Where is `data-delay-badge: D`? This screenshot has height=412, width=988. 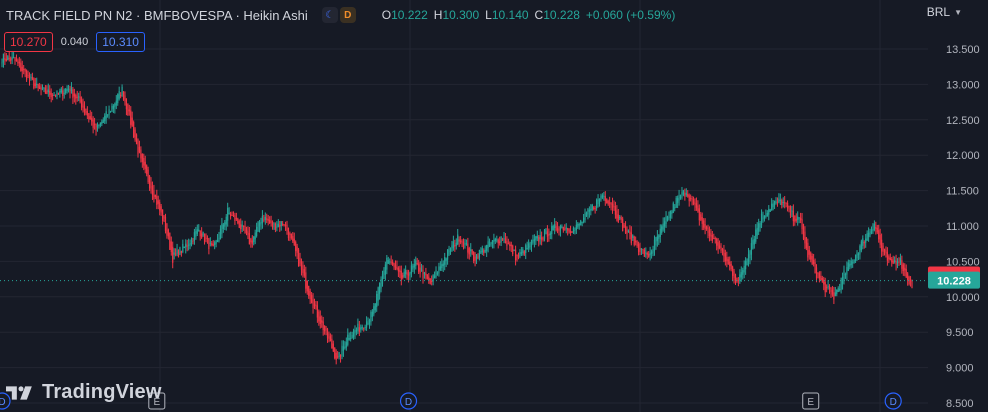 data-delay-badge: D is located at coordinates (347, 15).